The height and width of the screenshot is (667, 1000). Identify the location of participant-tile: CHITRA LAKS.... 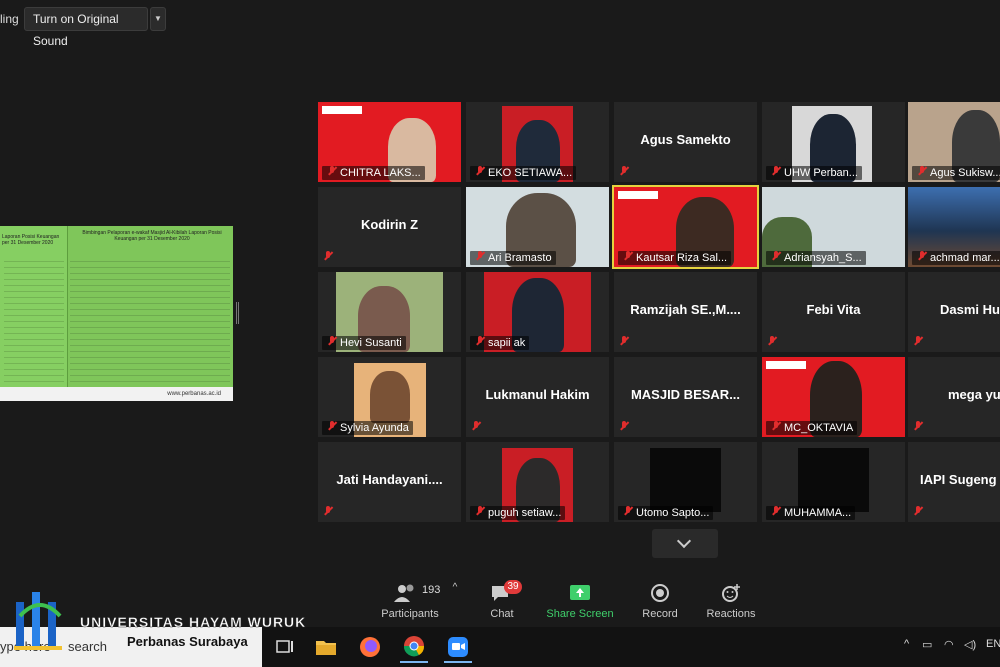
(389, 142).